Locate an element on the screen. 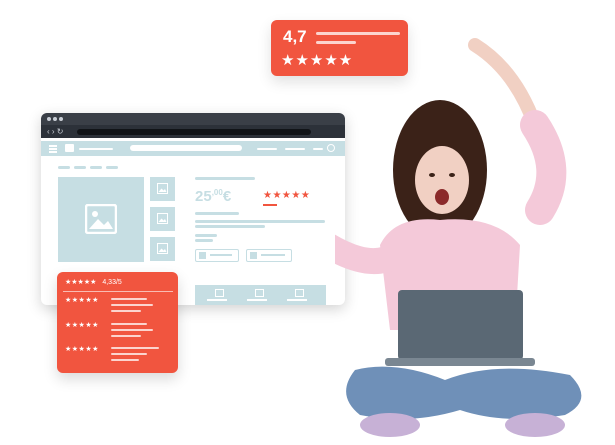 This screenshot has height=445, width=615. related-products-strip is located at coordinates (260, 295).